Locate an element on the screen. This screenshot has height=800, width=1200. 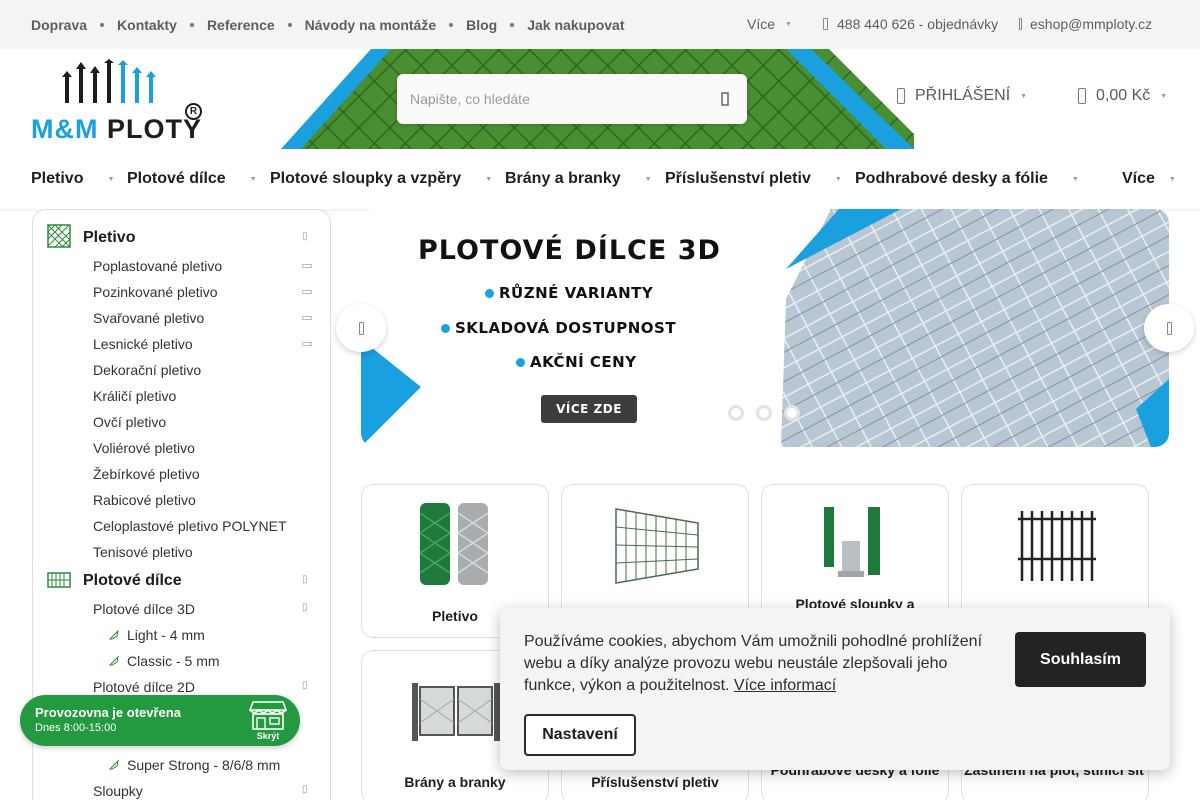
sidebar-item-rabicove: Rabicové pletivo is located at coordinates (144, 500).